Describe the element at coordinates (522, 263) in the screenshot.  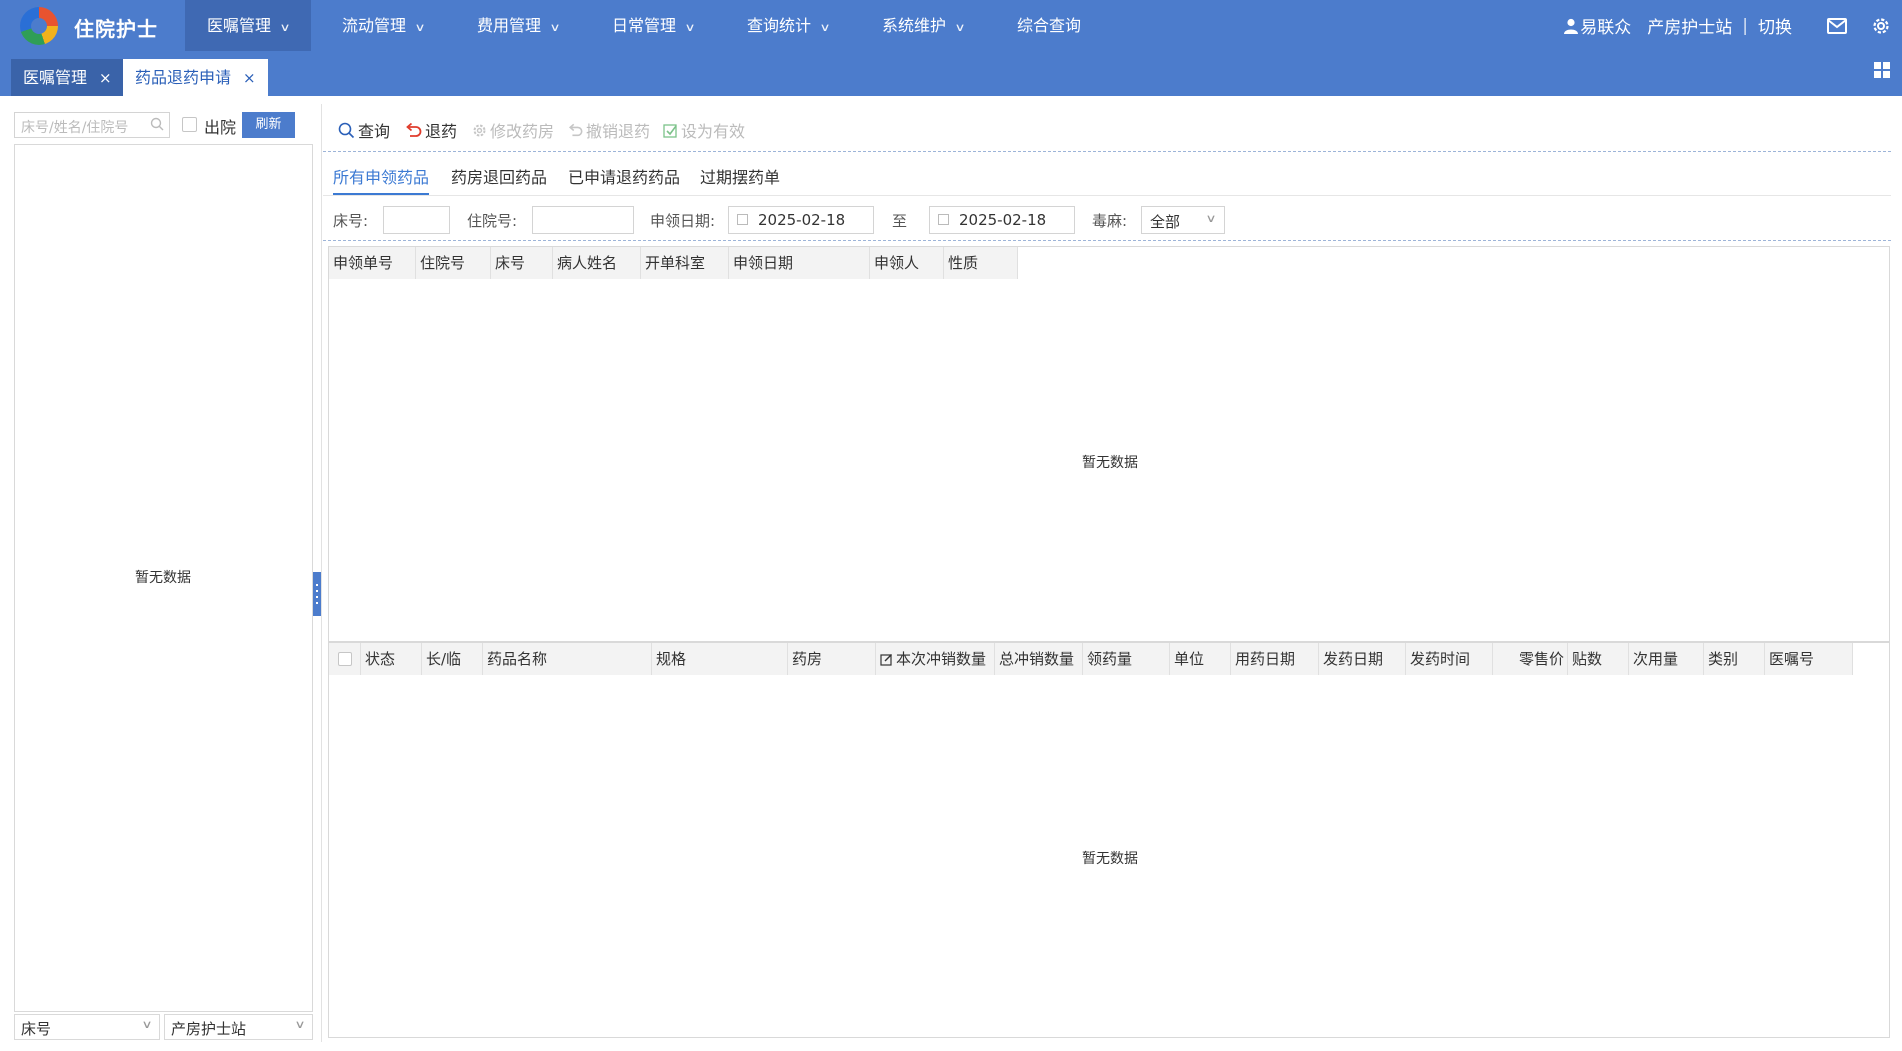
I see `column-header: 床号` at that location.